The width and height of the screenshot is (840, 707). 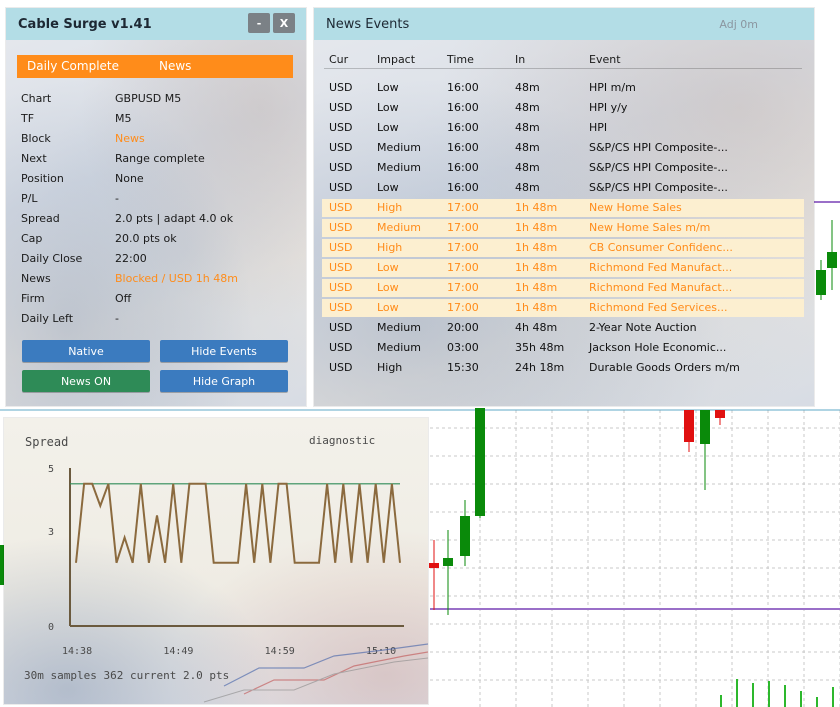 What do you see at coordinates (563, 88) in the screenshot?
I see `event-row: USD Low 16:00 48m HPI m/m` at bounding box center [563, 88].